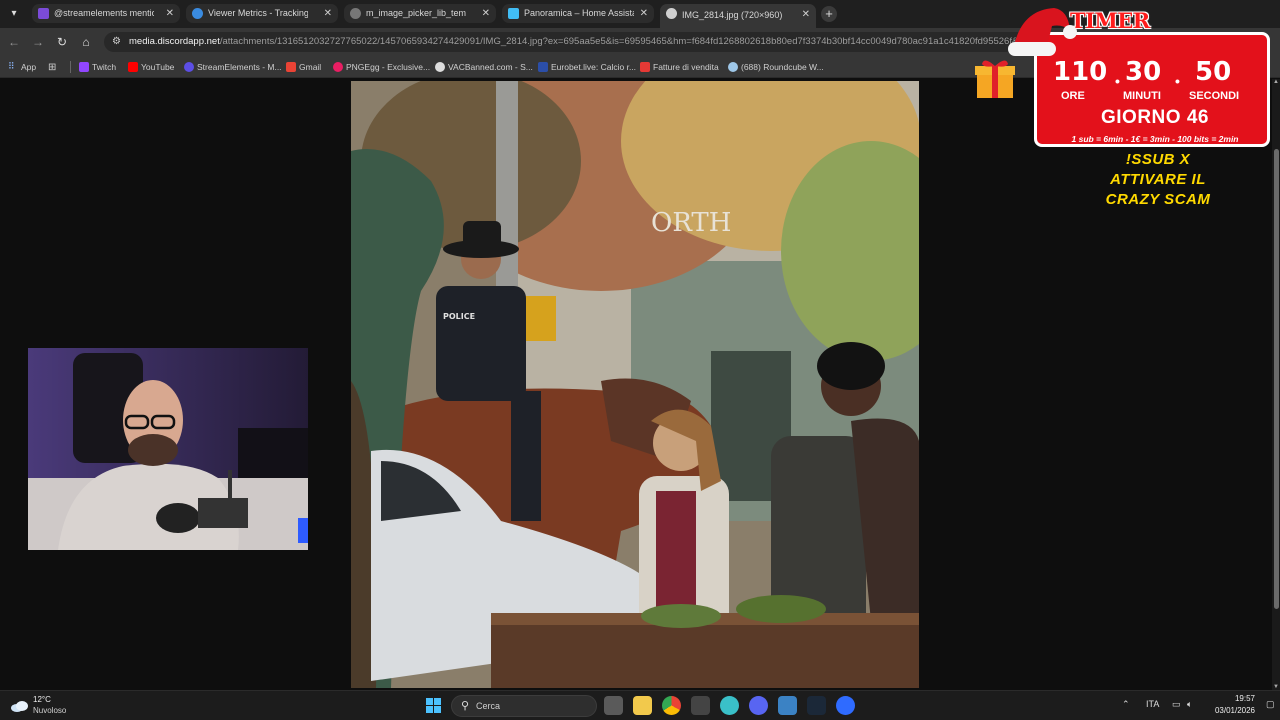  What do you see at coordinates (42, 699) in the screenshot?
I see `weather-temp: 12°C` at bounding box center [42, 699].